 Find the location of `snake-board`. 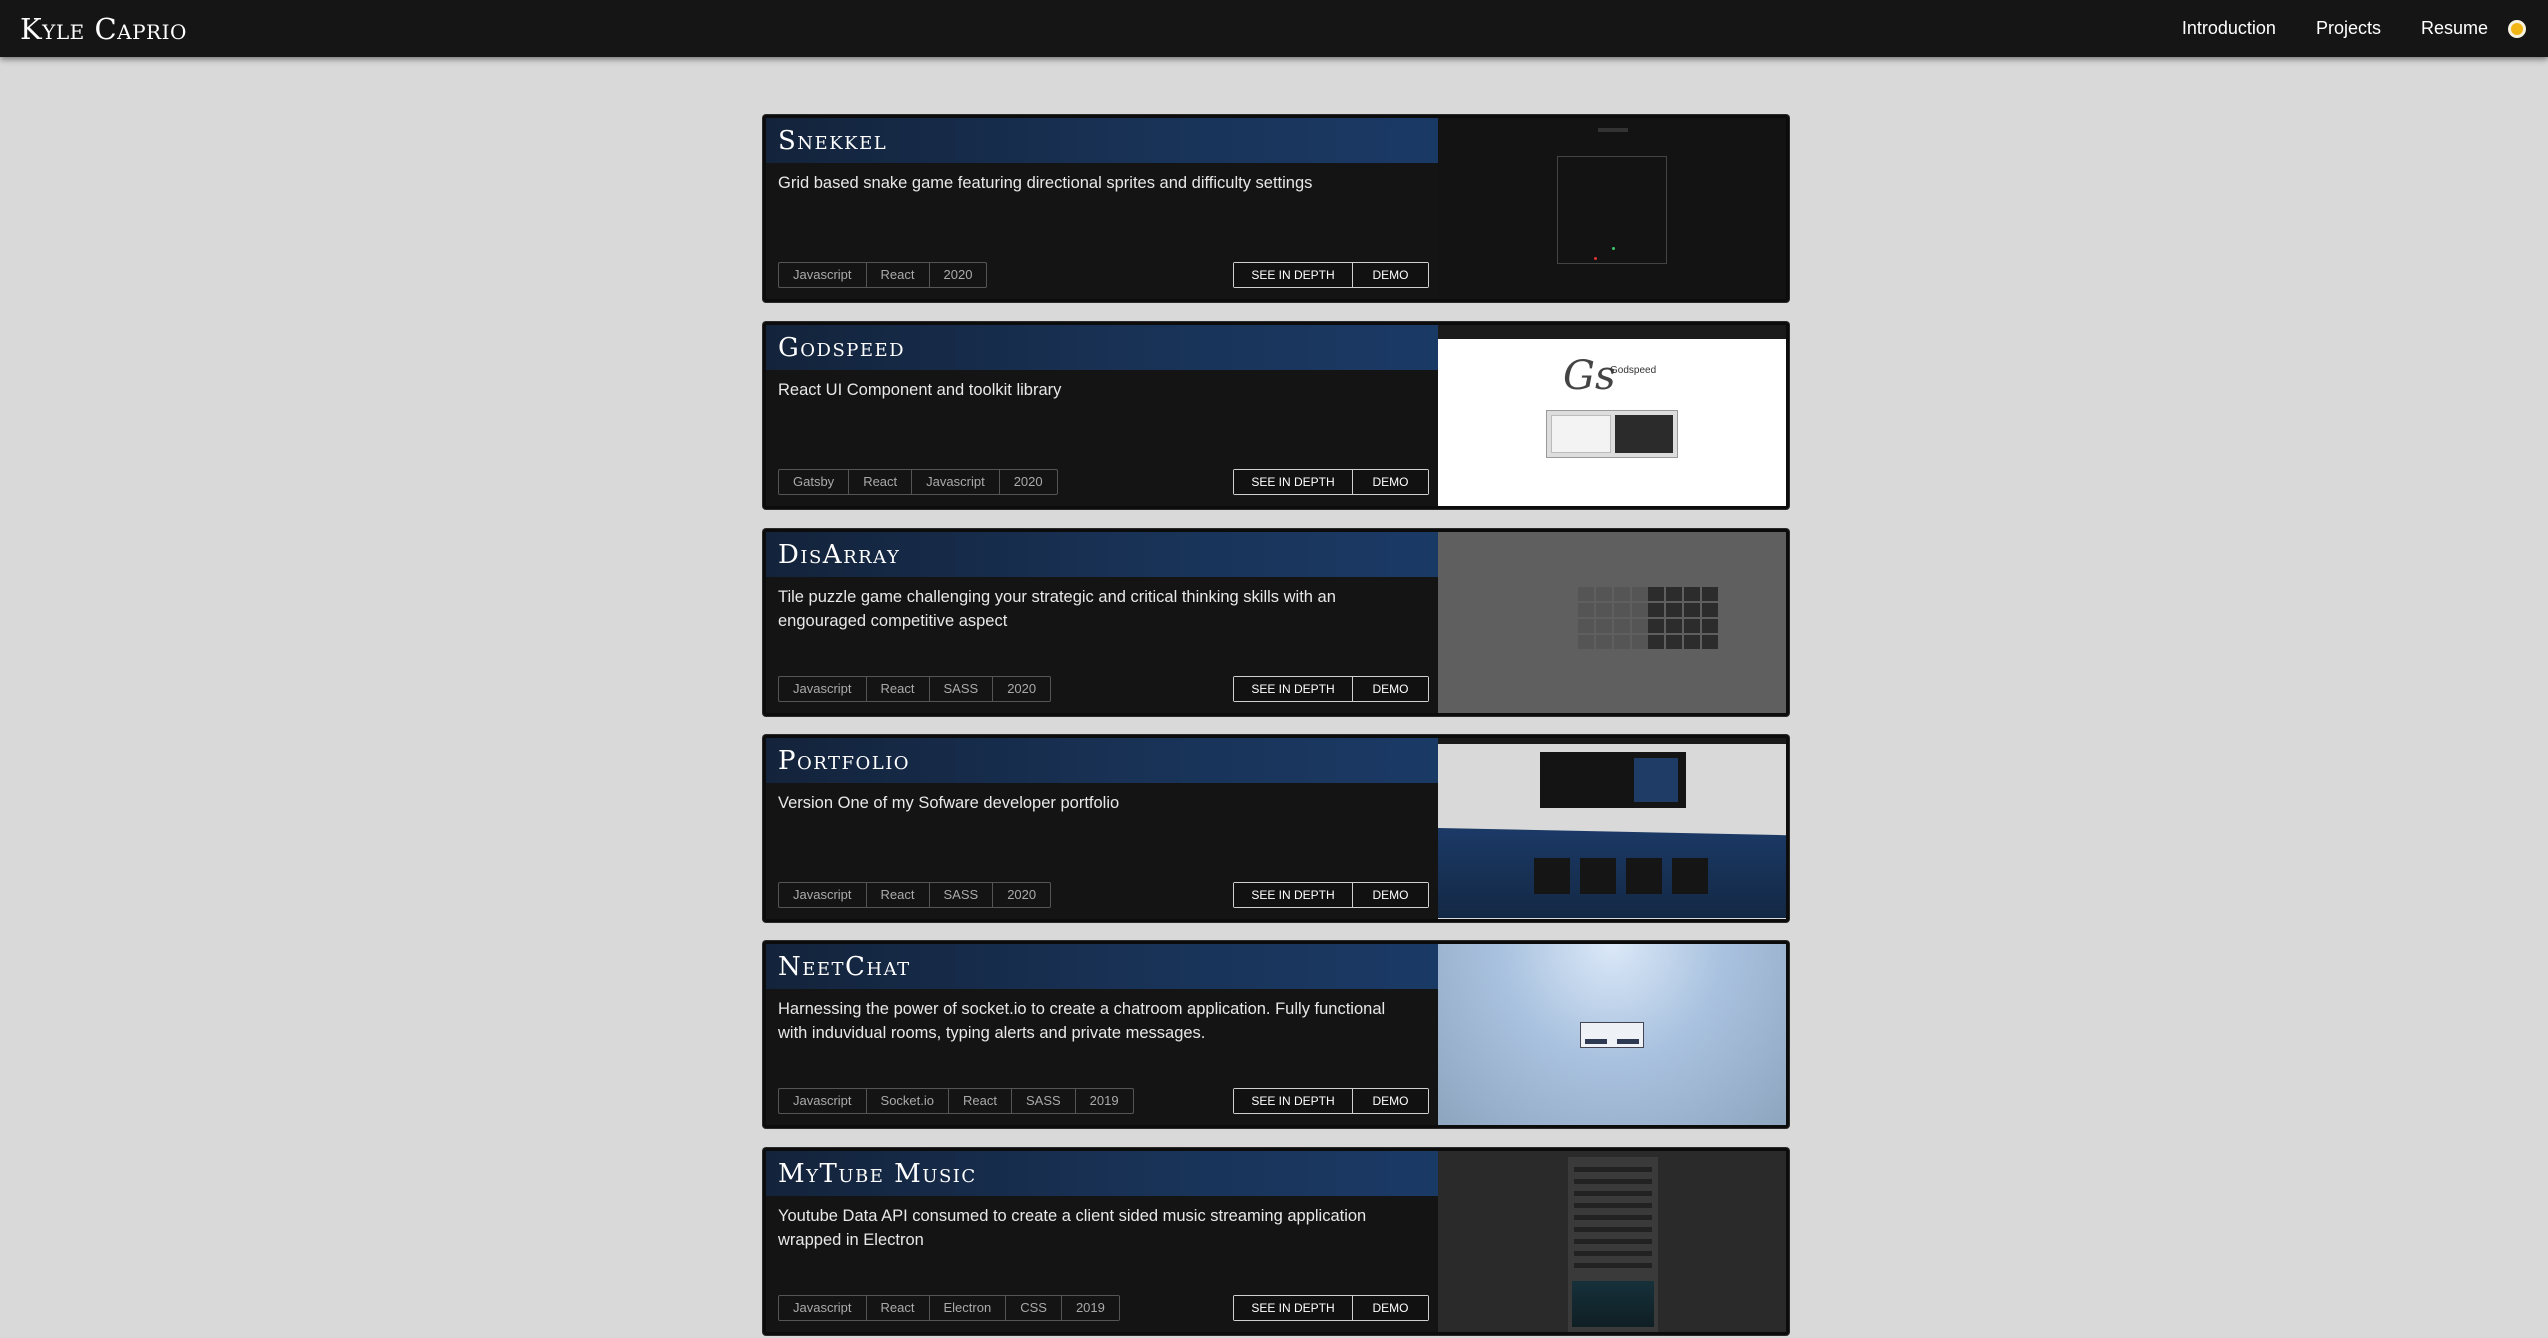

snake-board is located at coordinates (1612, 210).